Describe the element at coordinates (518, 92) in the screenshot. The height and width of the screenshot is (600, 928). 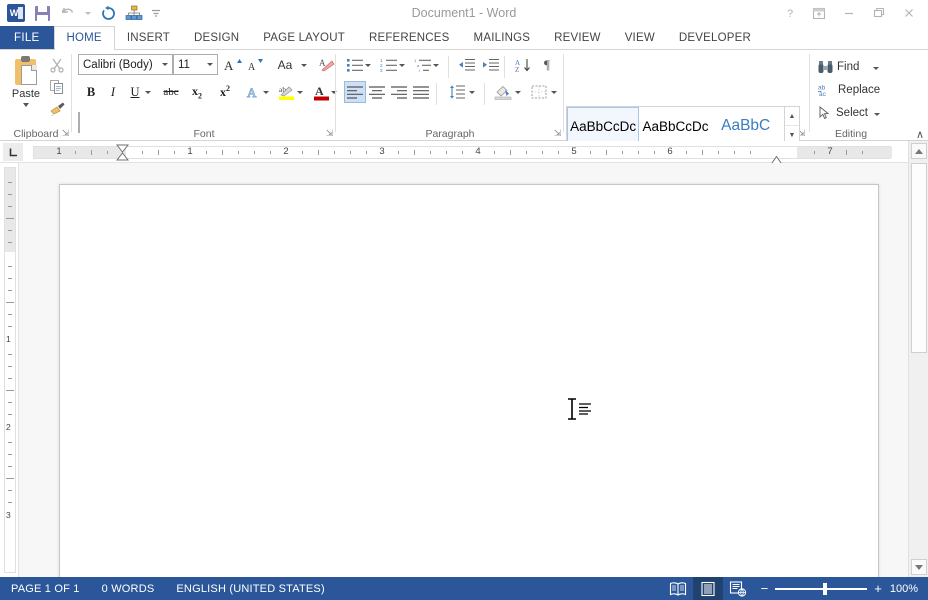
I see `shading-dropdown-icon` at that location.